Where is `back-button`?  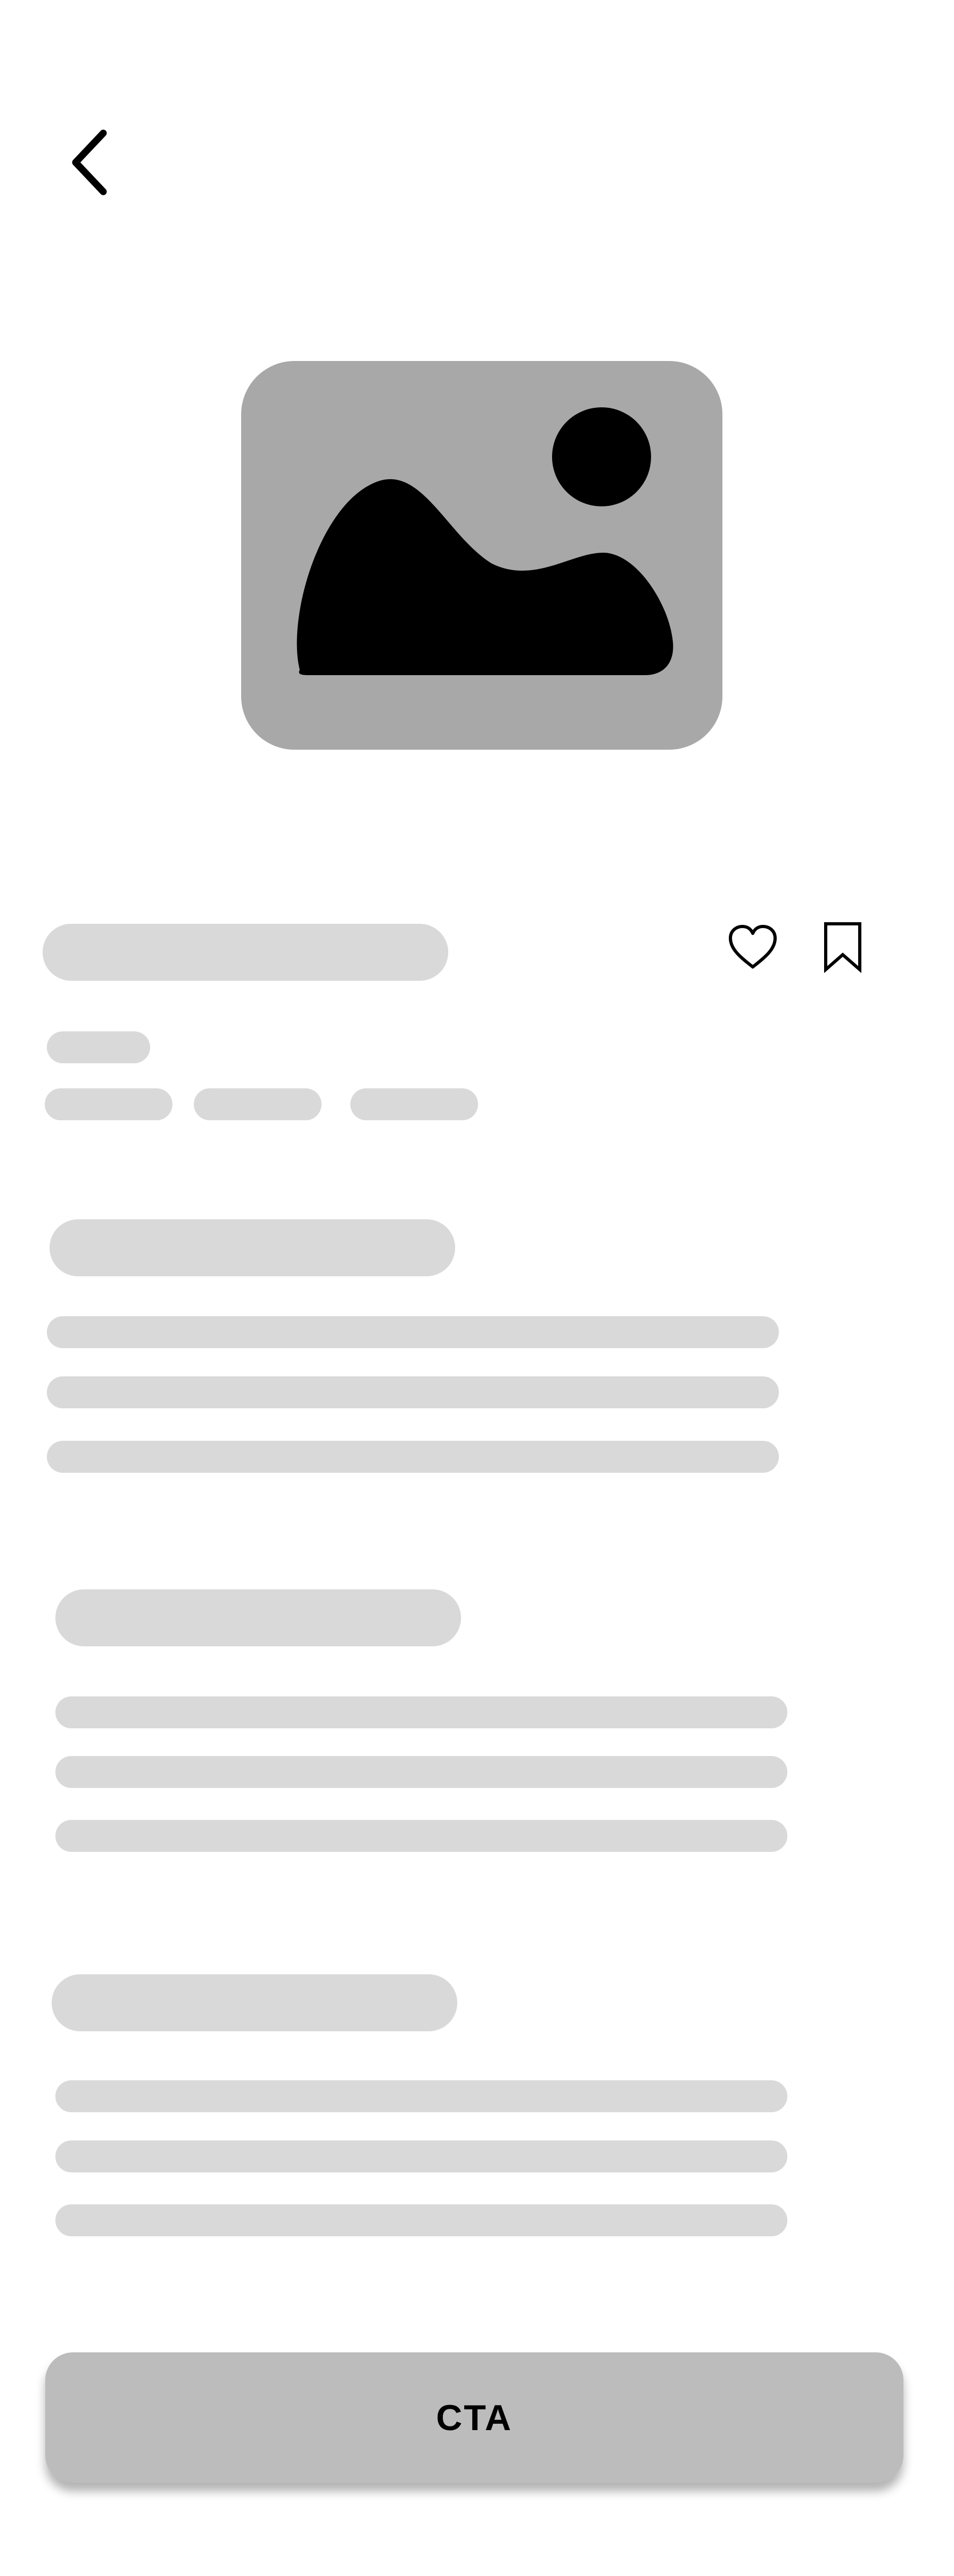
back-button is located at coordinates (90, 162).